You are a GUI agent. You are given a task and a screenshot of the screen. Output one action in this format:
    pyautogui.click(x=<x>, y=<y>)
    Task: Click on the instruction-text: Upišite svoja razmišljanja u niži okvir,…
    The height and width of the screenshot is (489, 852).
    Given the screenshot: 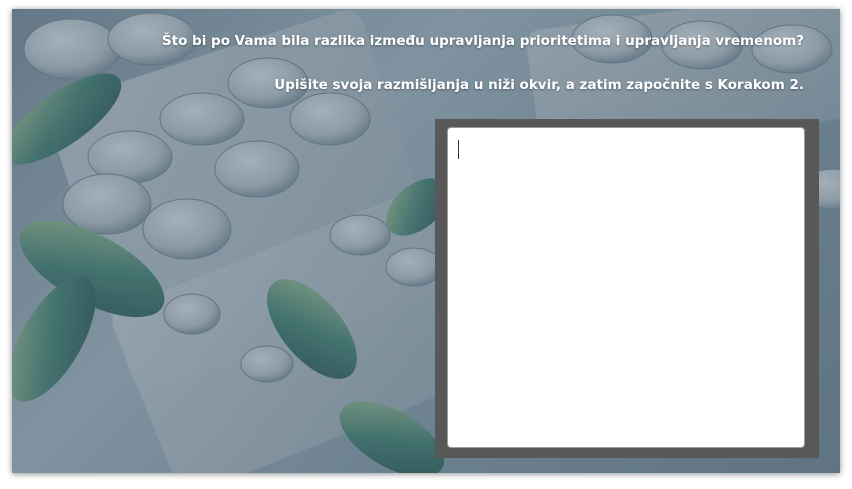 What is the action you would take?
    pyautogui.click(x=539, y=85)
    